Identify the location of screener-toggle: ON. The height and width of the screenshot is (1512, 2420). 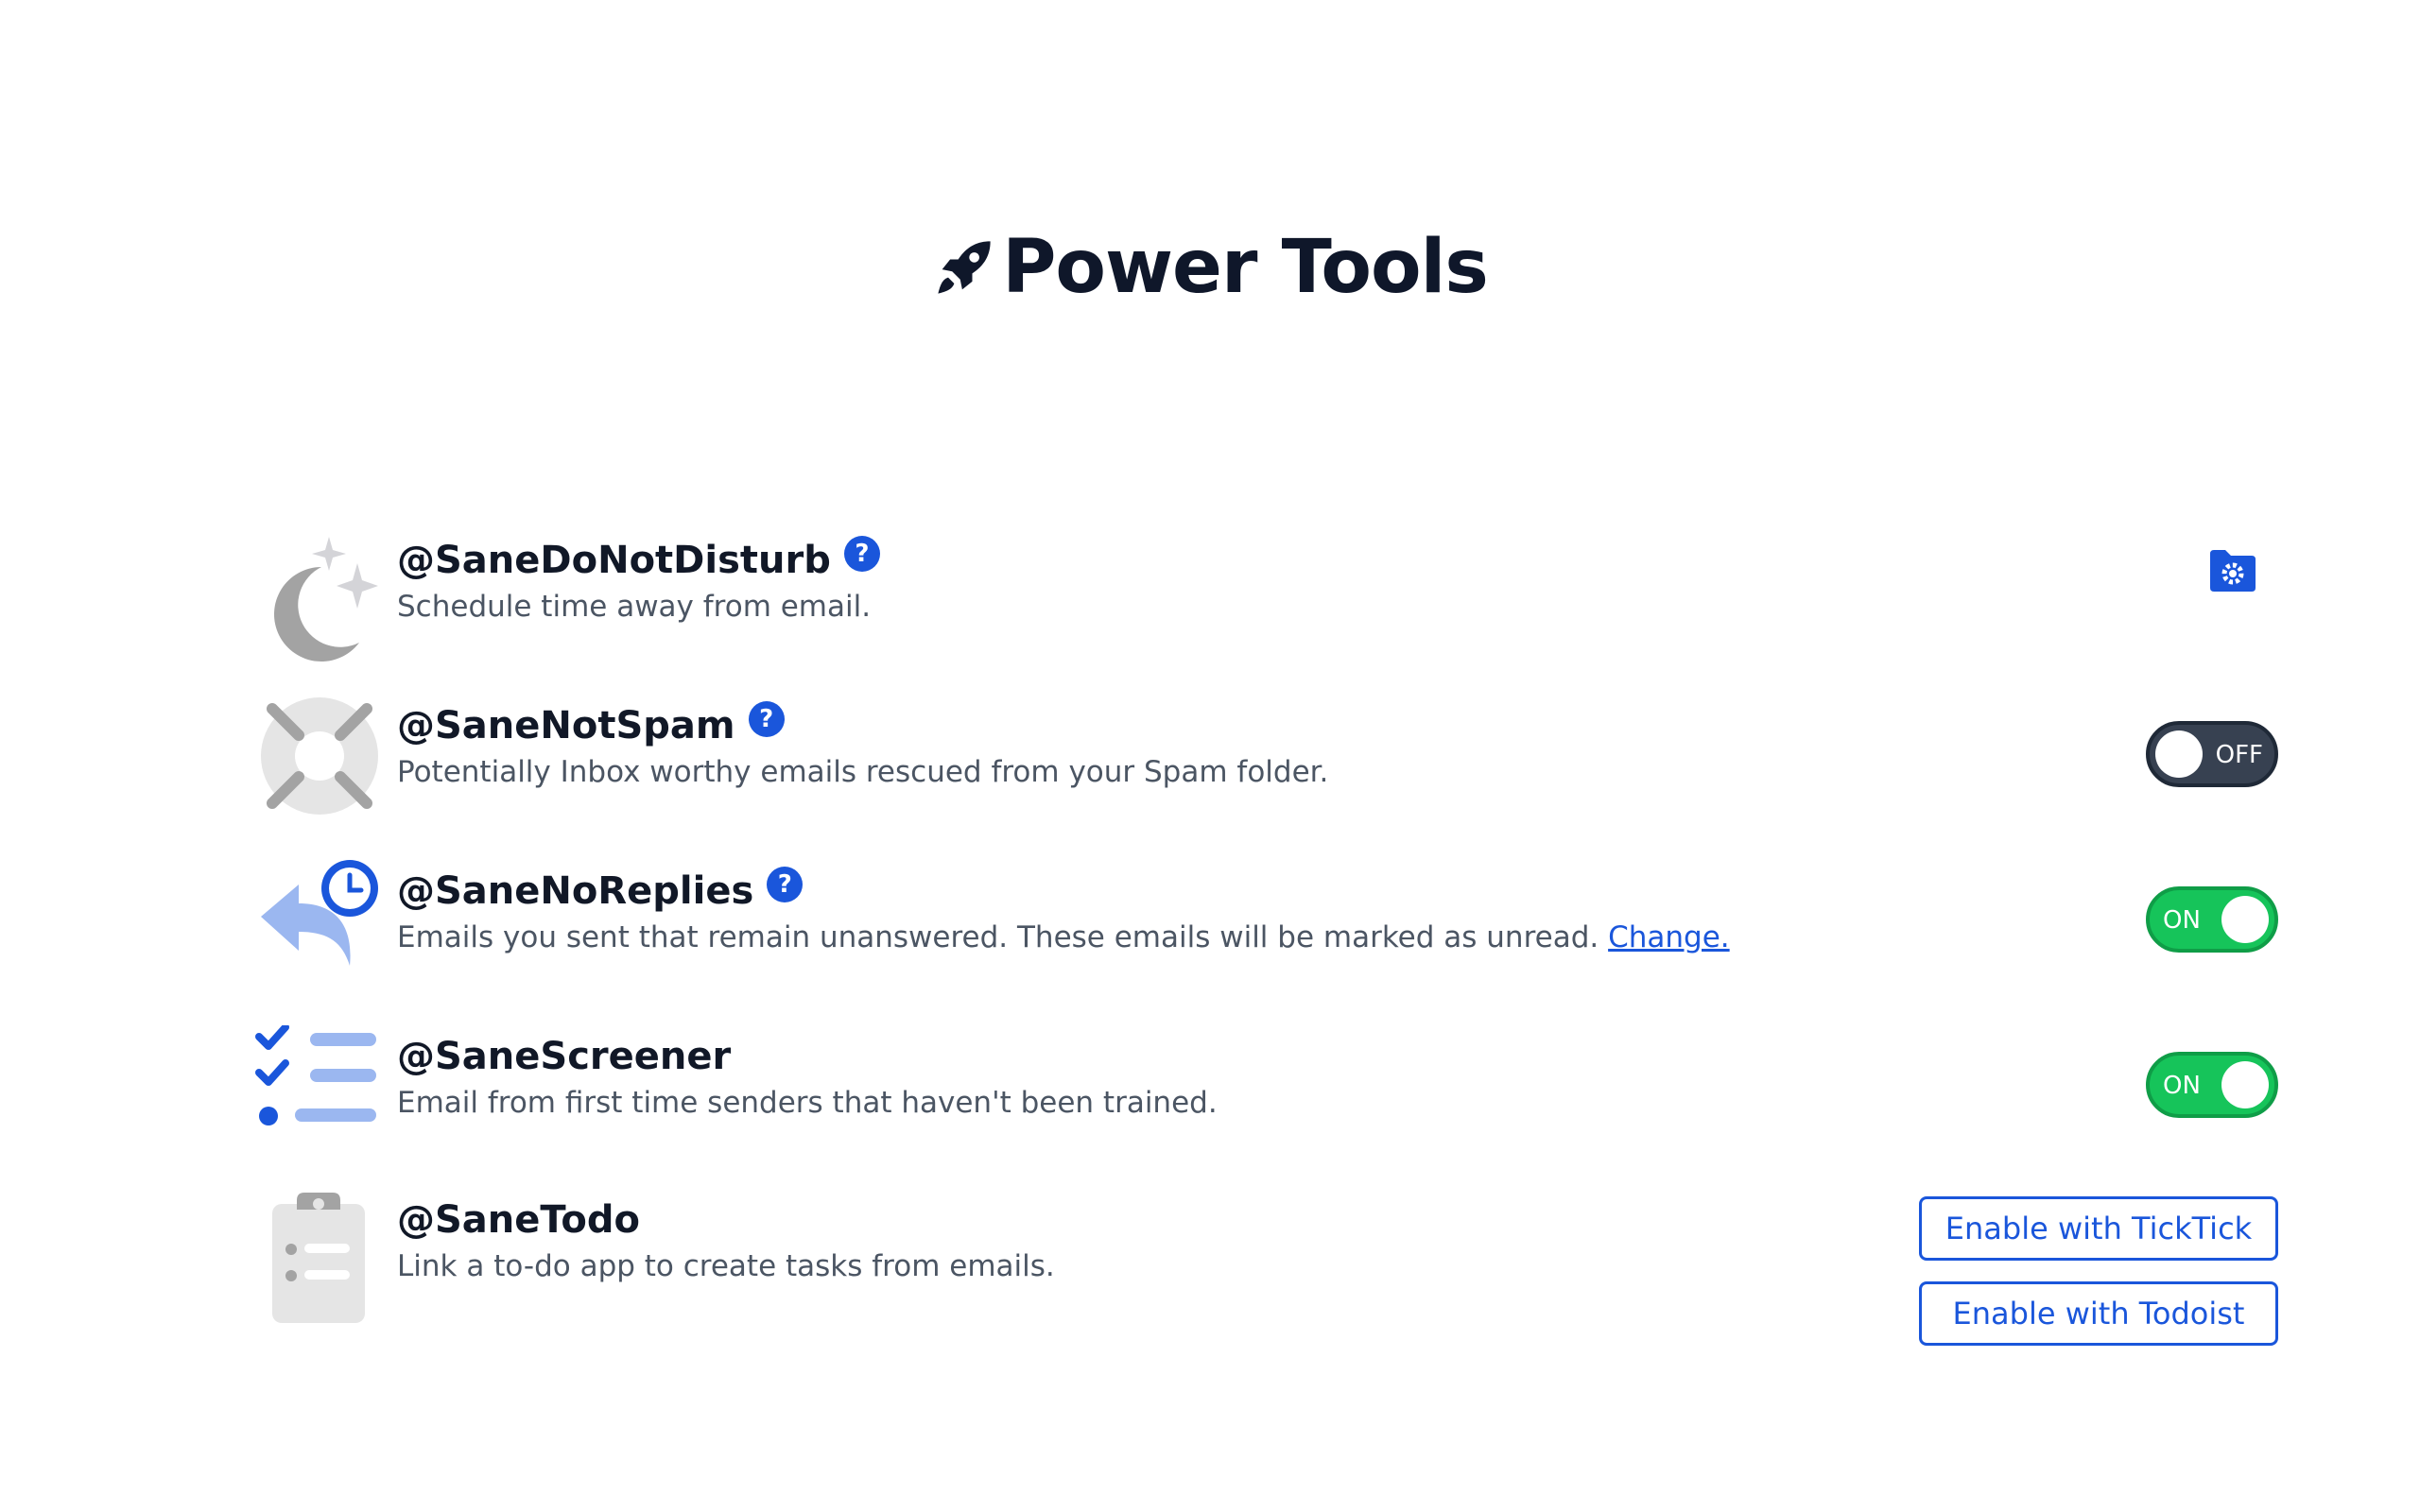
(2212, 1085).